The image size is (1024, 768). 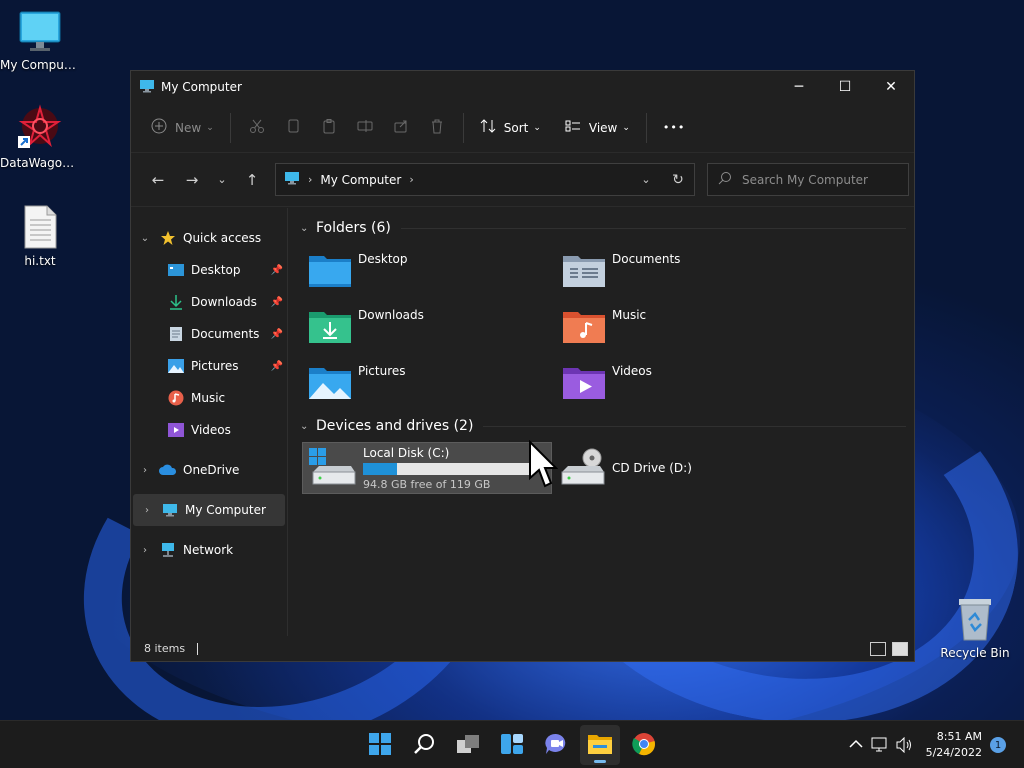 I want to click on up-button: ↑, so click(x=252, y=180).